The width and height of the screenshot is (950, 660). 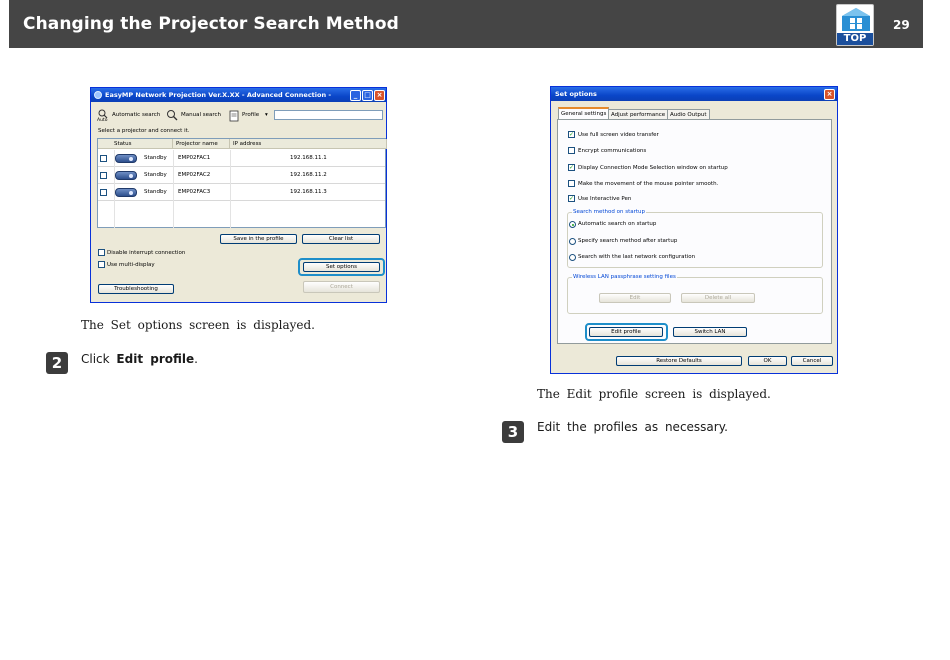 What do you see at coordinates (341, 287) in the screenshot?
I see `connect-button: Connect` at bounding box center [341, 287].